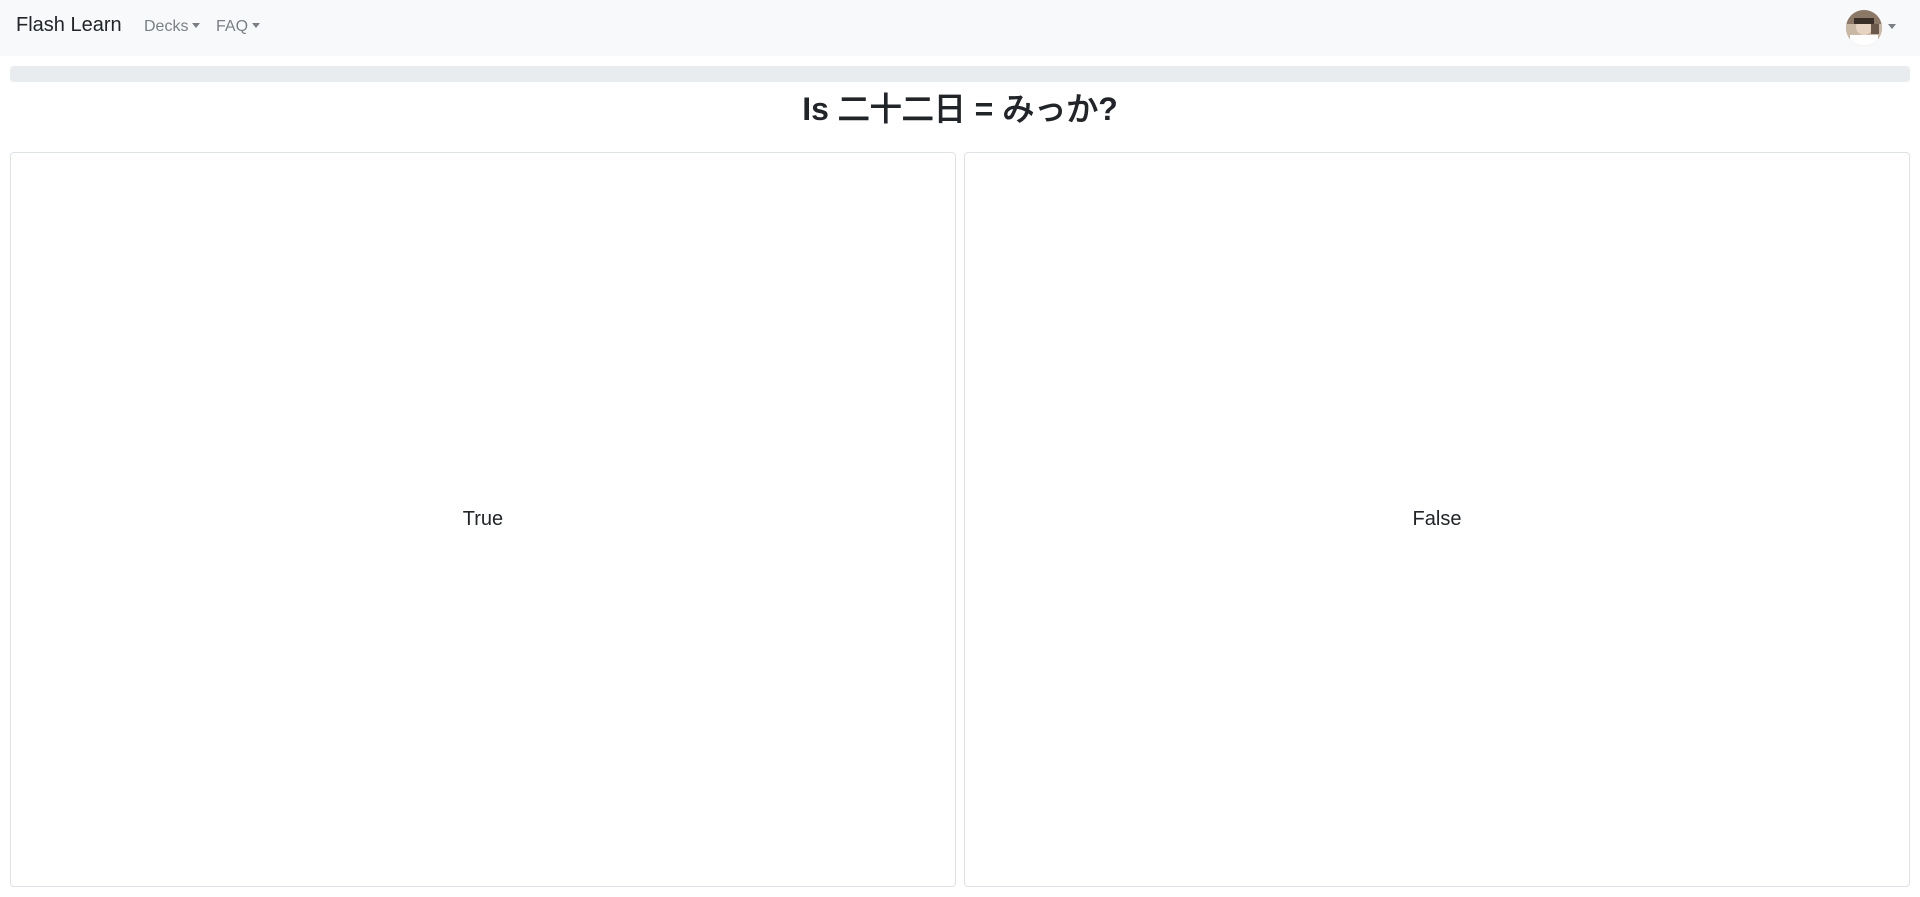  I want to click on avatar-image, so click(1864, 28).